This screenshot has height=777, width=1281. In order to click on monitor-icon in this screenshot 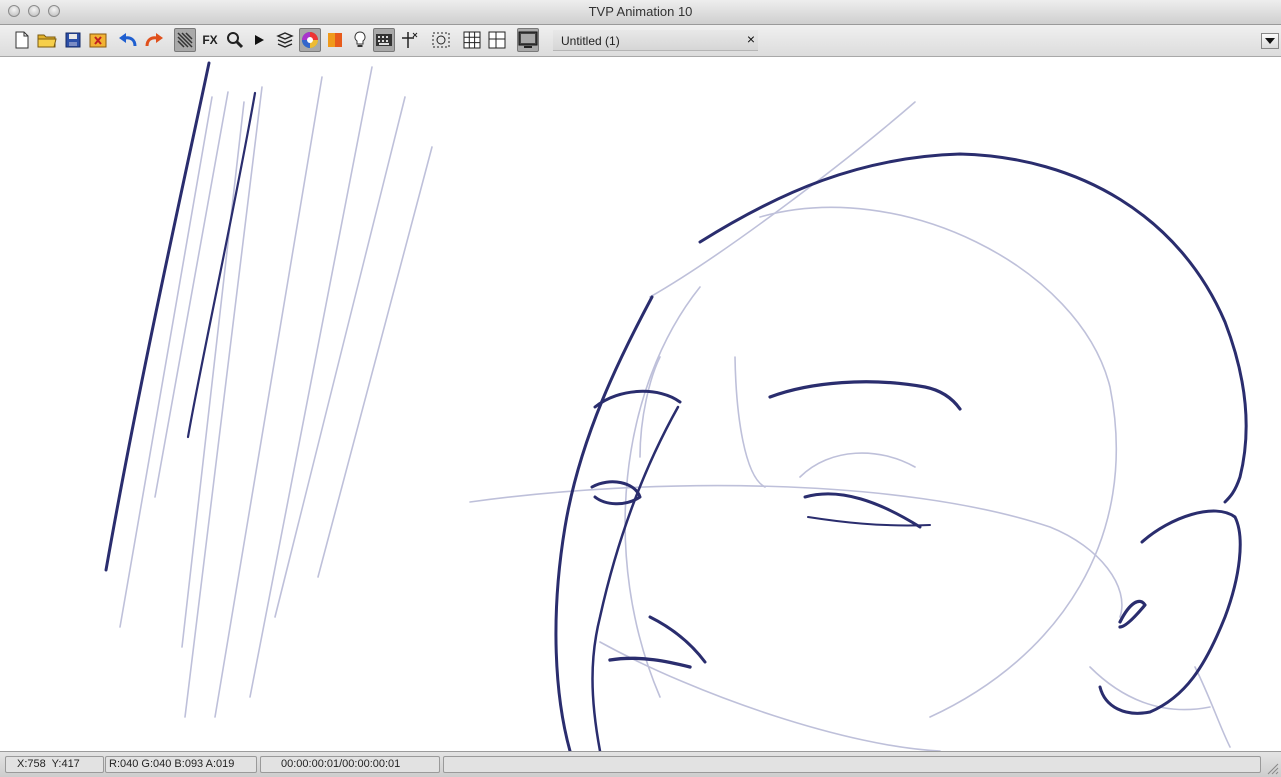, I will do `click(528, 39)`.